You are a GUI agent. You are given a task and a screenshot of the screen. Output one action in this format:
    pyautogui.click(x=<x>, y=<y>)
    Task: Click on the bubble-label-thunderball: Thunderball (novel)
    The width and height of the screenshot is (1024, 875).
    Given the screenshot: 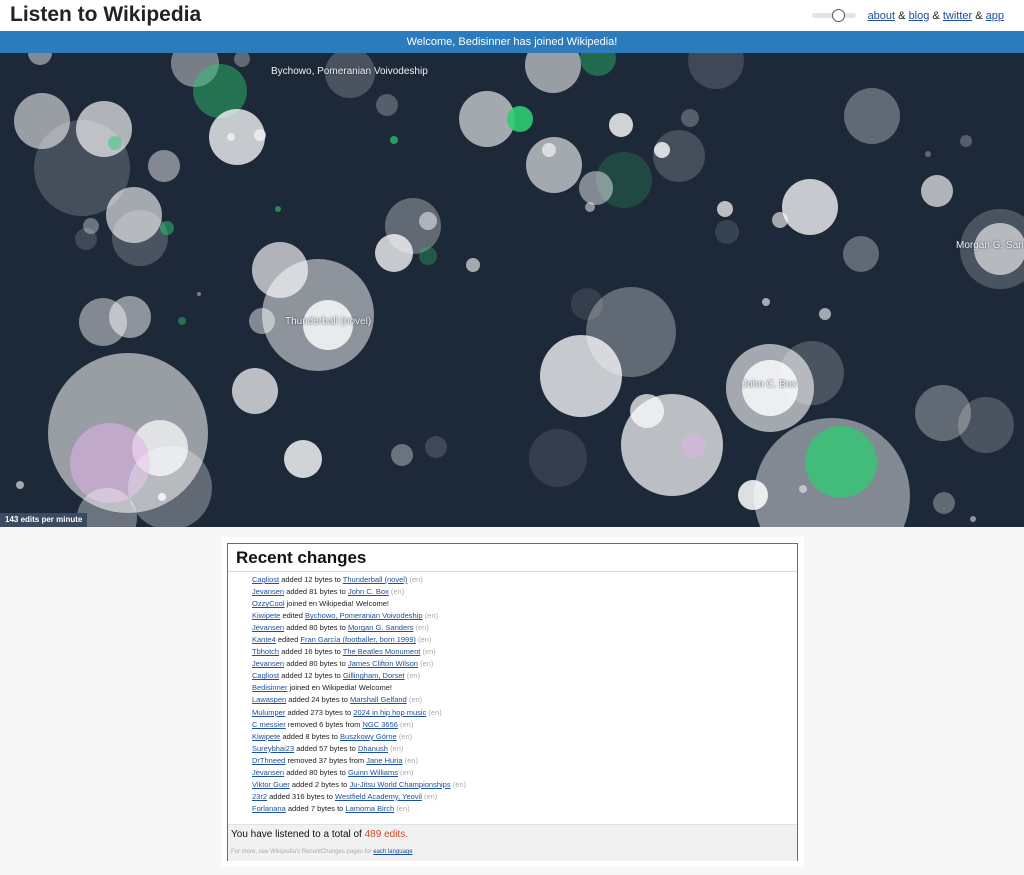 What is the action you would take?
    pyautogui.click(x=328, y=321)
    